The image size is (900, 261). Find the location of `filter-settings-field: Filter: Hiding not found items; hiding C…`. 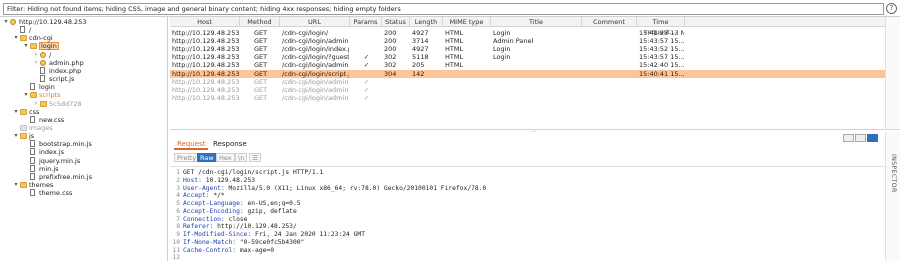

filter-settings-field: Filter: Hiding not found items; hiding C… is located at coordinates (443, 9).